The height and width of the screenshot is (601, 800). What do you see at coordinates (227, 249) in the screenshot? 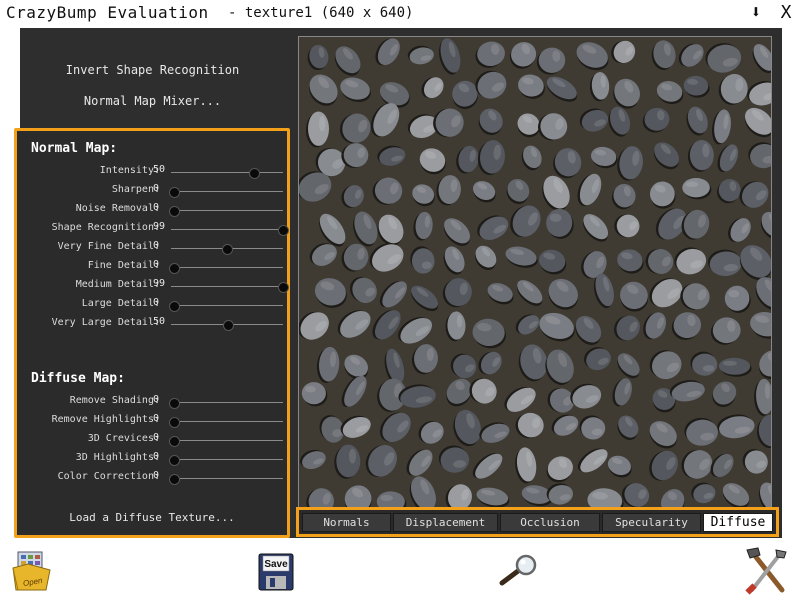
I see `very-fine-detail-slider-knob` at bounding box center [227, 249].